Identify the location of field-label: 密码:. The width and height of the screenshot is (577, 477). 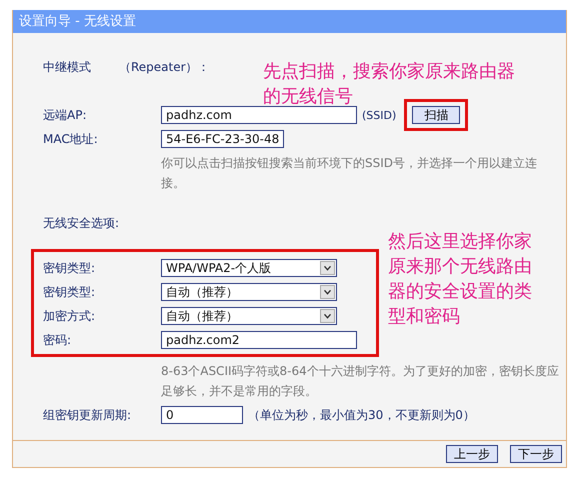
(57, 340).